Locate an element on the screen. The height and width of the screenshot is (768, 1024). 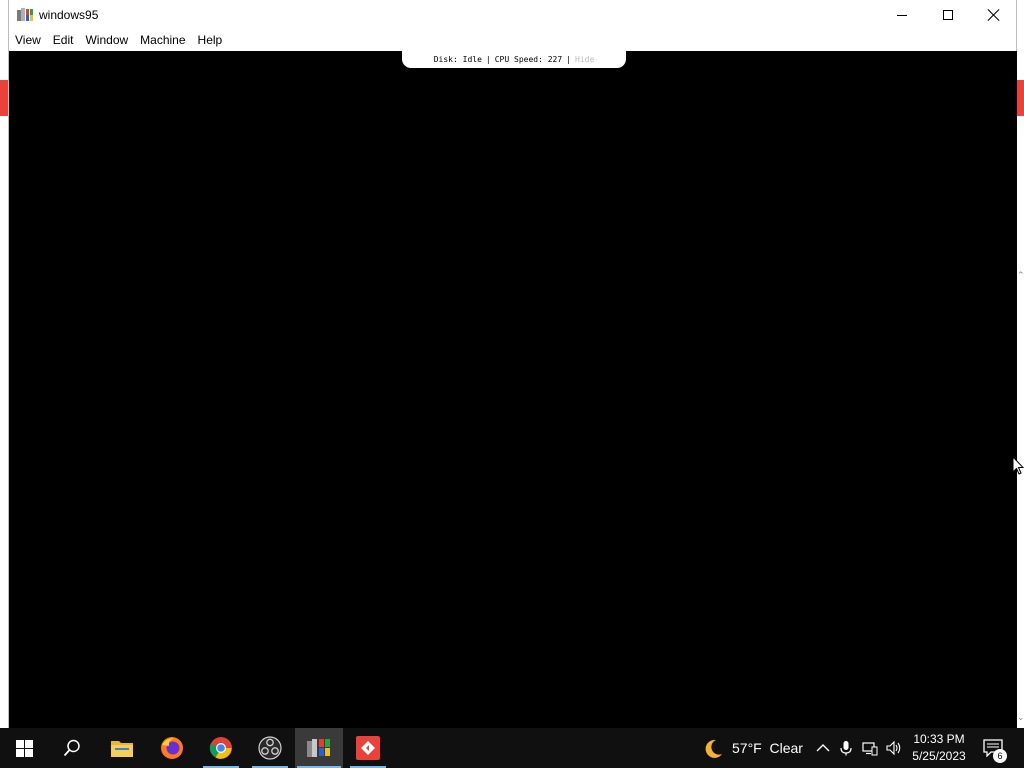
windows95-icon is located at coordinates (318, 748).